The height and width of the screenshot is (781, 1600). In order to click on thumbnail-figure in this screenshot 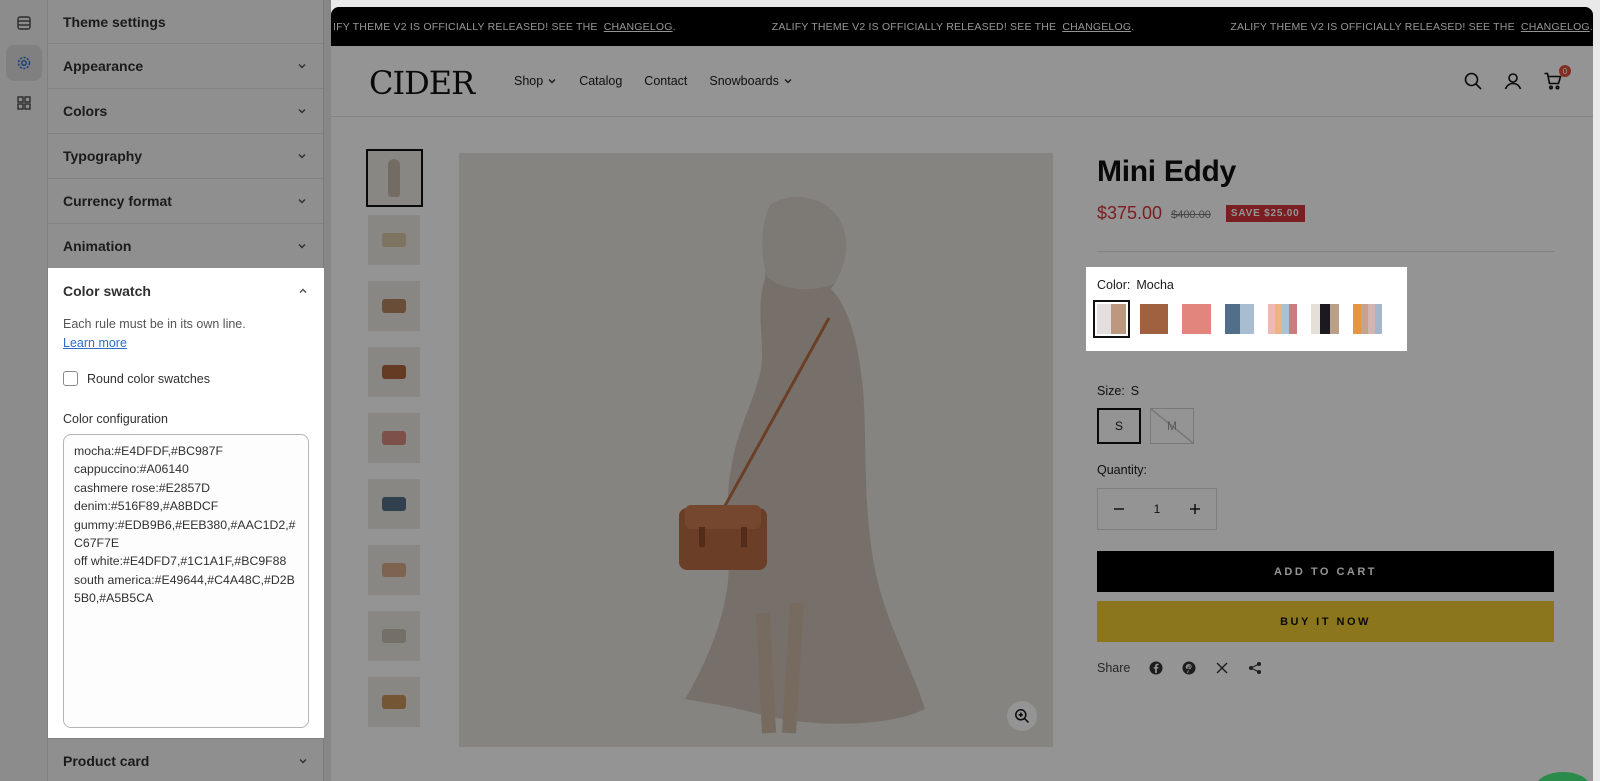, I will do `click(394, 178)`.